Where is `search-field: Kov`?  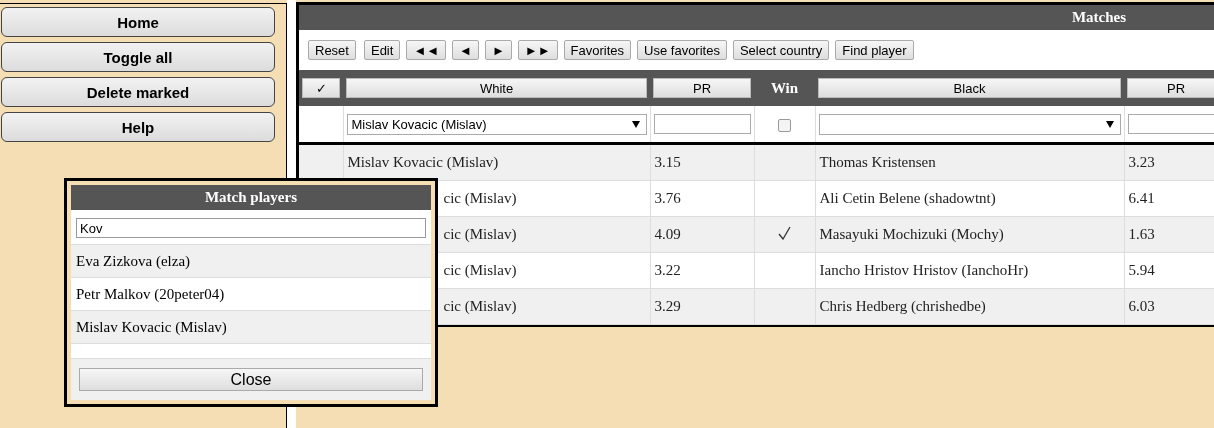 search-field: Kov is located at coordinates (251, 228).